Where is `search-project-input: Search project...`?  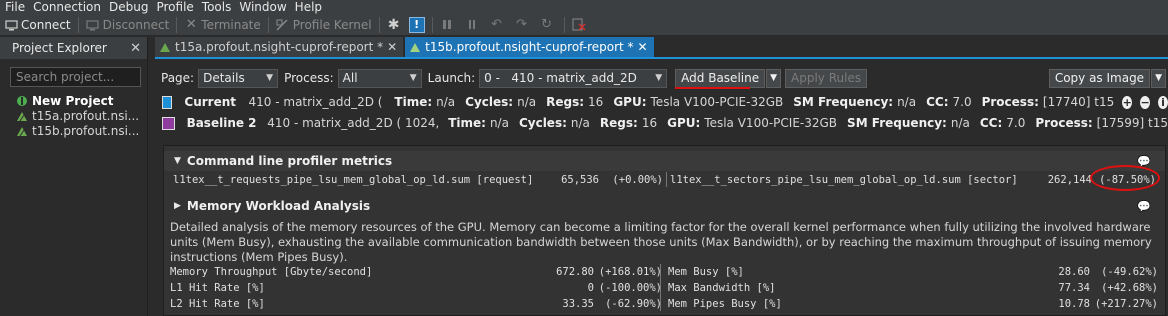
search-project-input: Search project... is located at coordinates (75, 77).